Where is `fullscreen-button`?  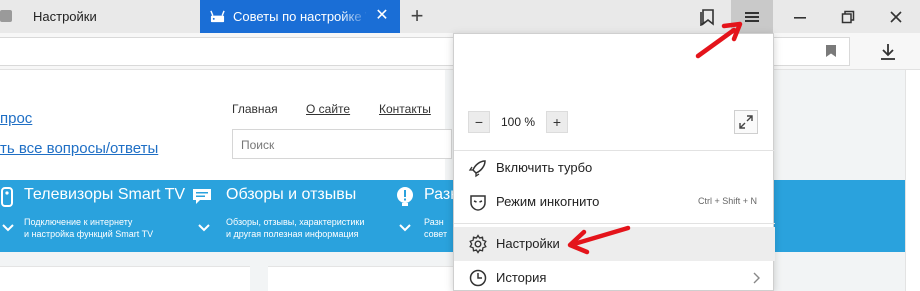
fullscreen-button is located at coordinates (746, 122).